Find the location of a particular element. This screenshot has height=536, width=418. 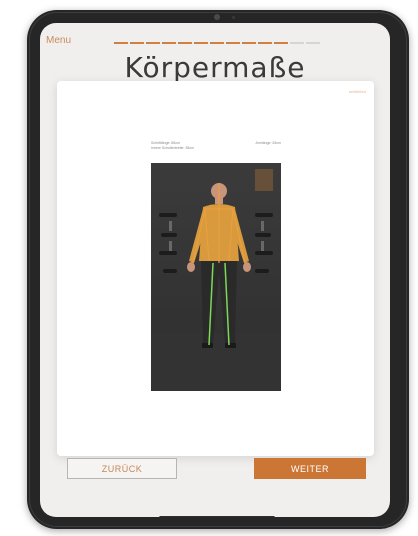

front-camera is located at coordinates (217, 17).